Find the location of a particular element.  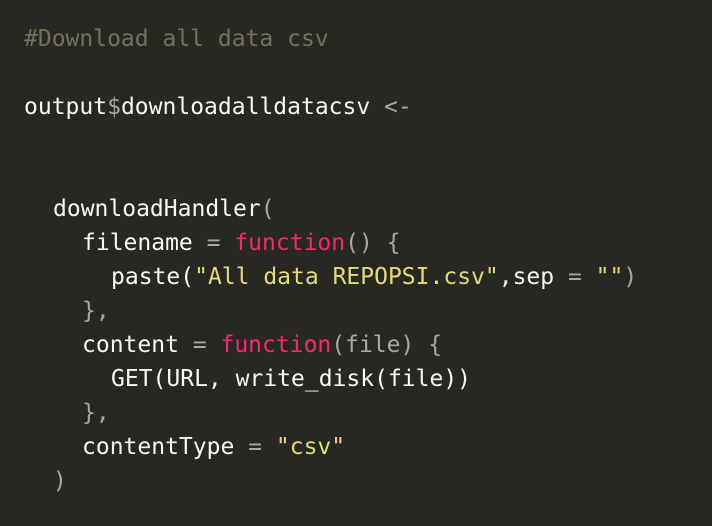

identifier-token: output is located at coordinates (66, 107).